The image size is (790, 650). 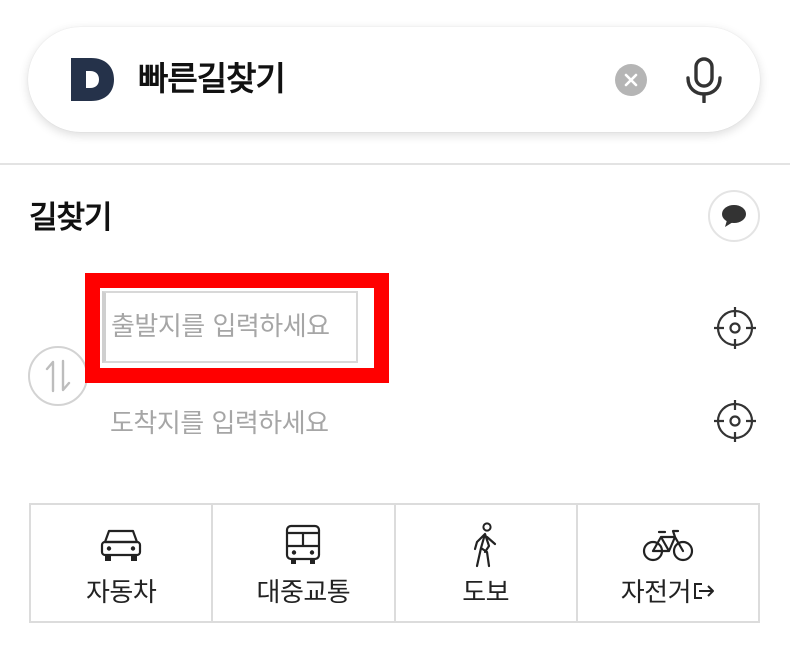 What do you see at coordinates (486, 593) in the screenshot?
I see `tab-label-walk: 도보` at bounding box center [486, 593].